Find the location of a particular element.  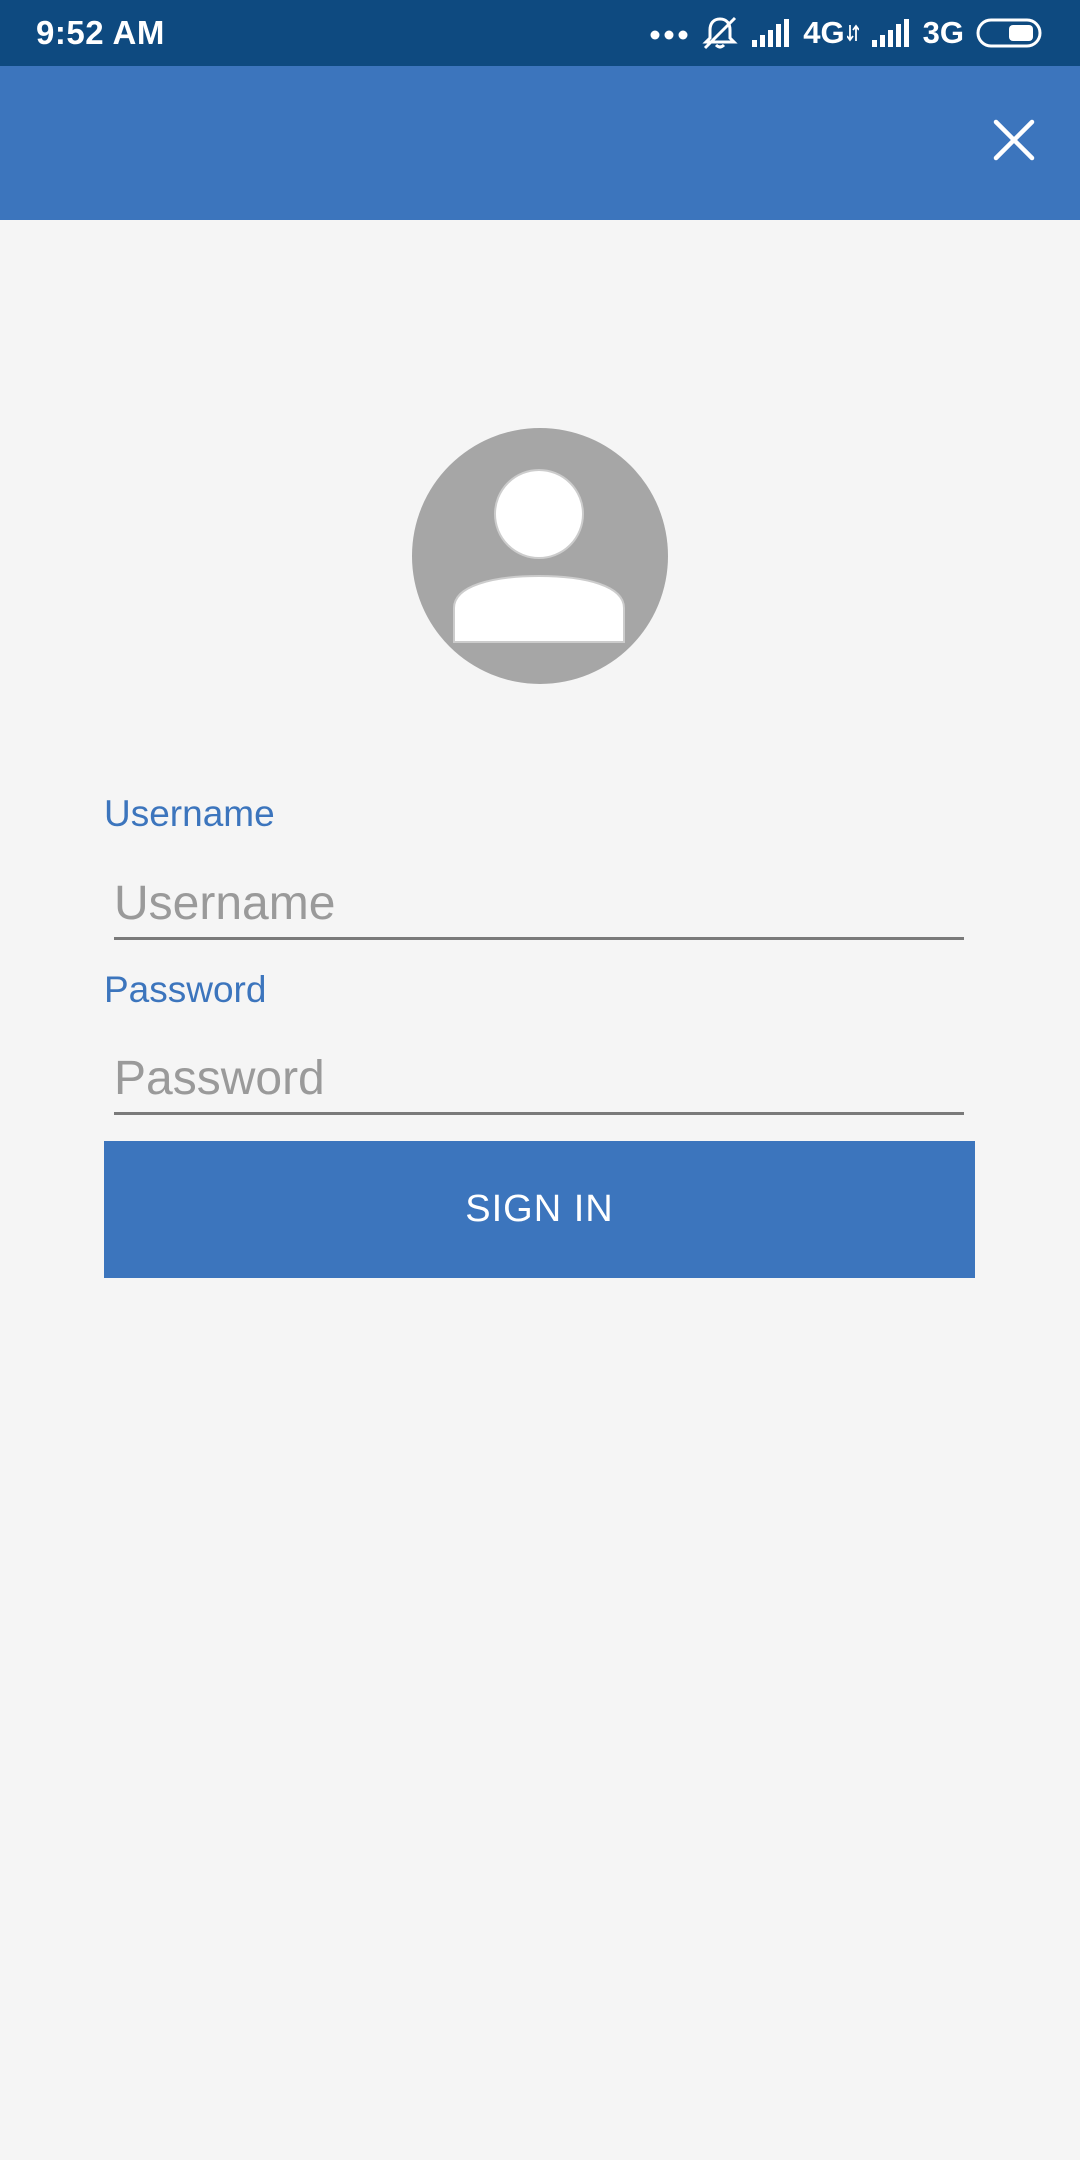

avatar is located at coordinates (540, 556).